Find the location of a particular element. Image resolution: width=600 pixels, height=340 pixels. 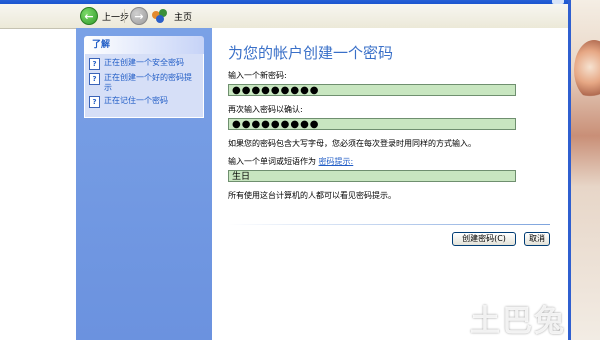

create-password-button: 创建密码(C) is located at coordinates (484, 239).